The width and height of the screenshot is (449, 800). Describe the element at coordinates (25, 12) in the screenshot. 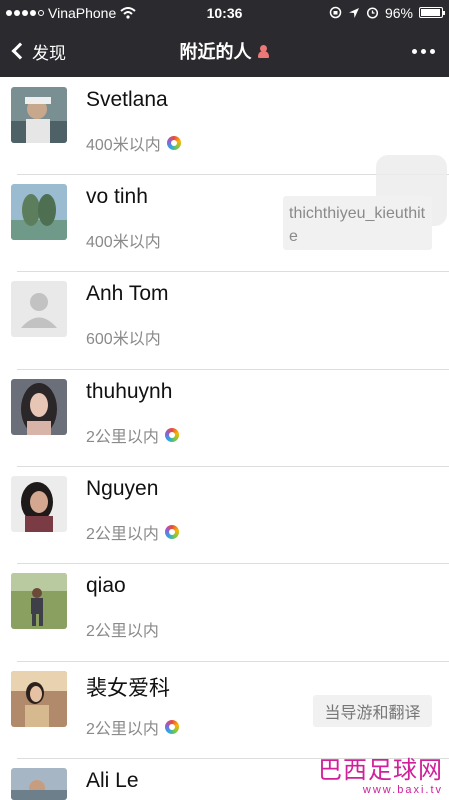

I see `signal-strength-icon` at that location.